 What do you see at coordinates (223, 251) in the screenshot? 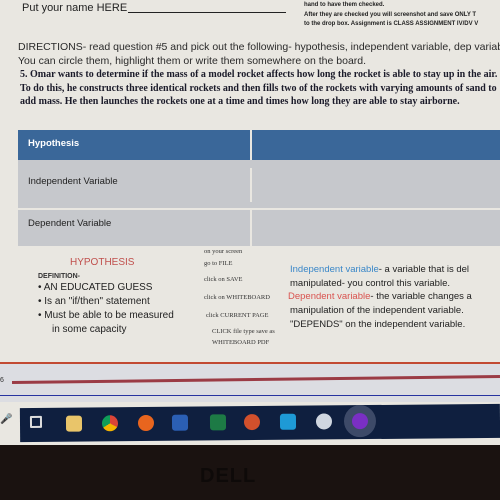
I see `save-step: on your screen` at bounding box center [223, 251].